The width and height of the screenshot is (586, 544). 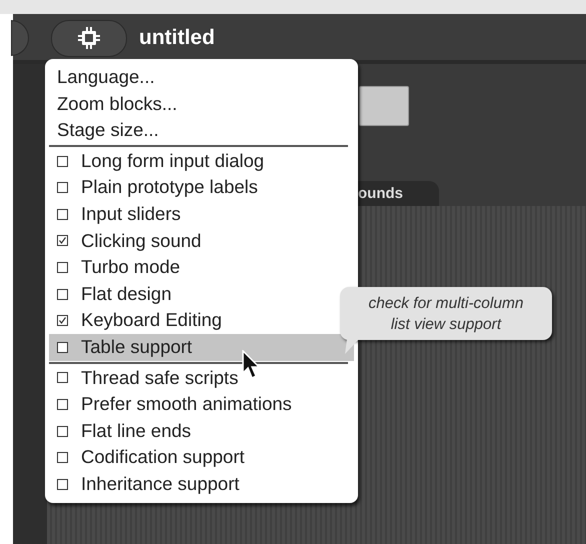 I want to click on menu-item: Inheritance support, so click(x=201, y=484).